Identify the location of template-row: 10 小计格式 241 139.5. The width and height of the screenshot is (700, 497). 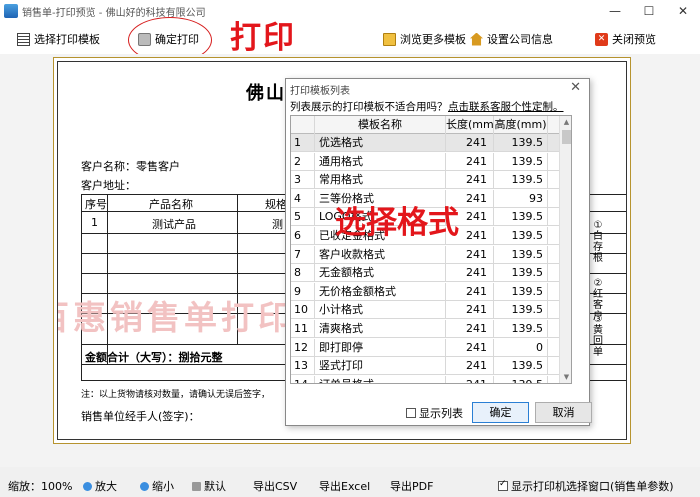
(425, 310).